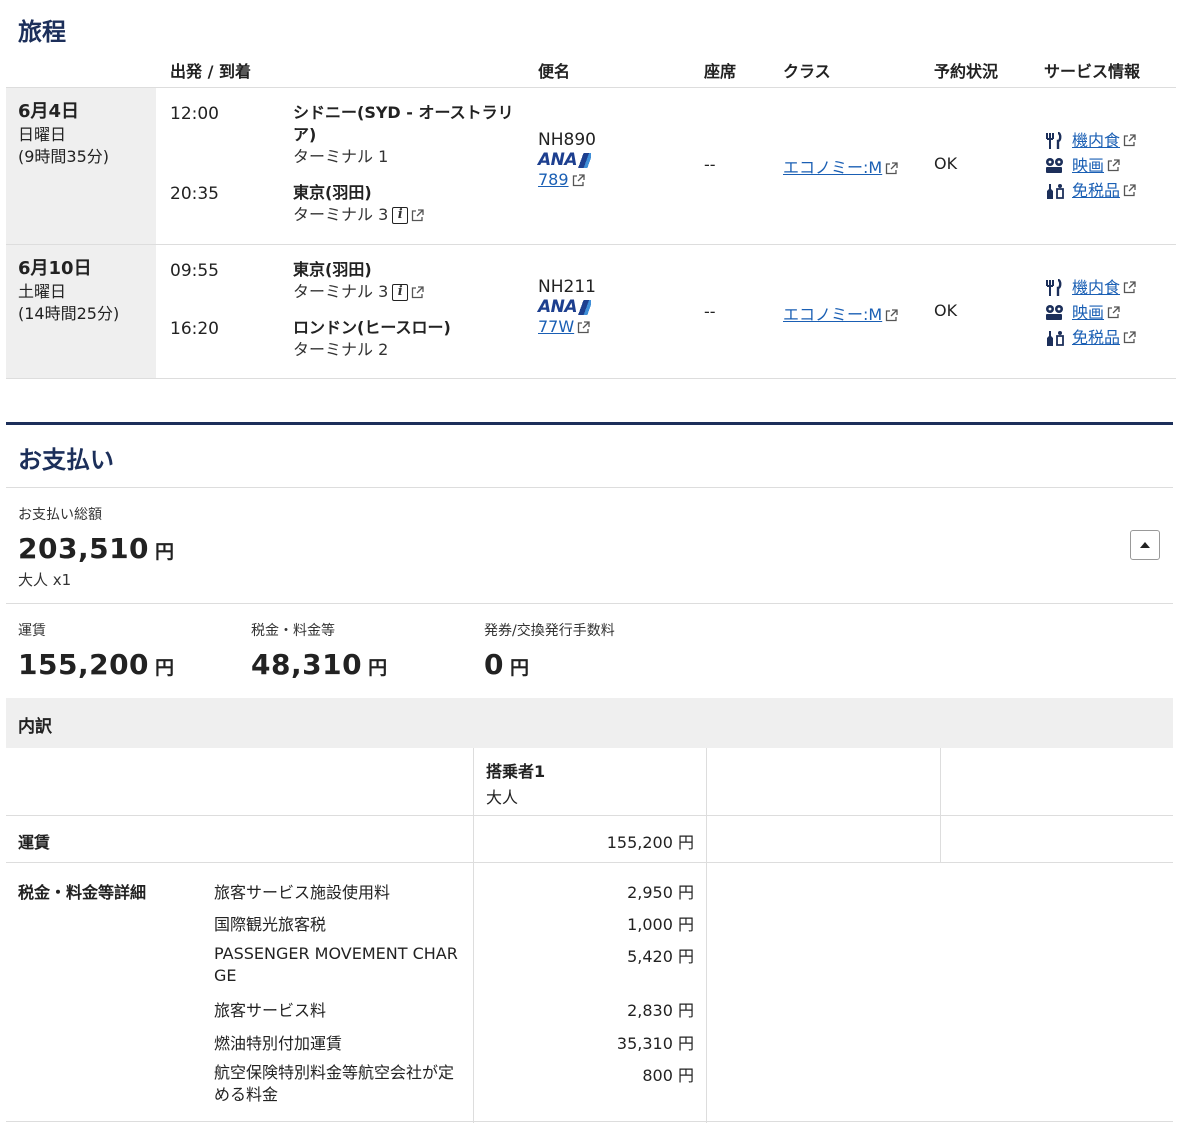 The height and width of the screenshot is (1128, 1200). Describe the element at coordinates (42, 134) in the screenshot. I see `segment-weekday: 日曜日` at that location.